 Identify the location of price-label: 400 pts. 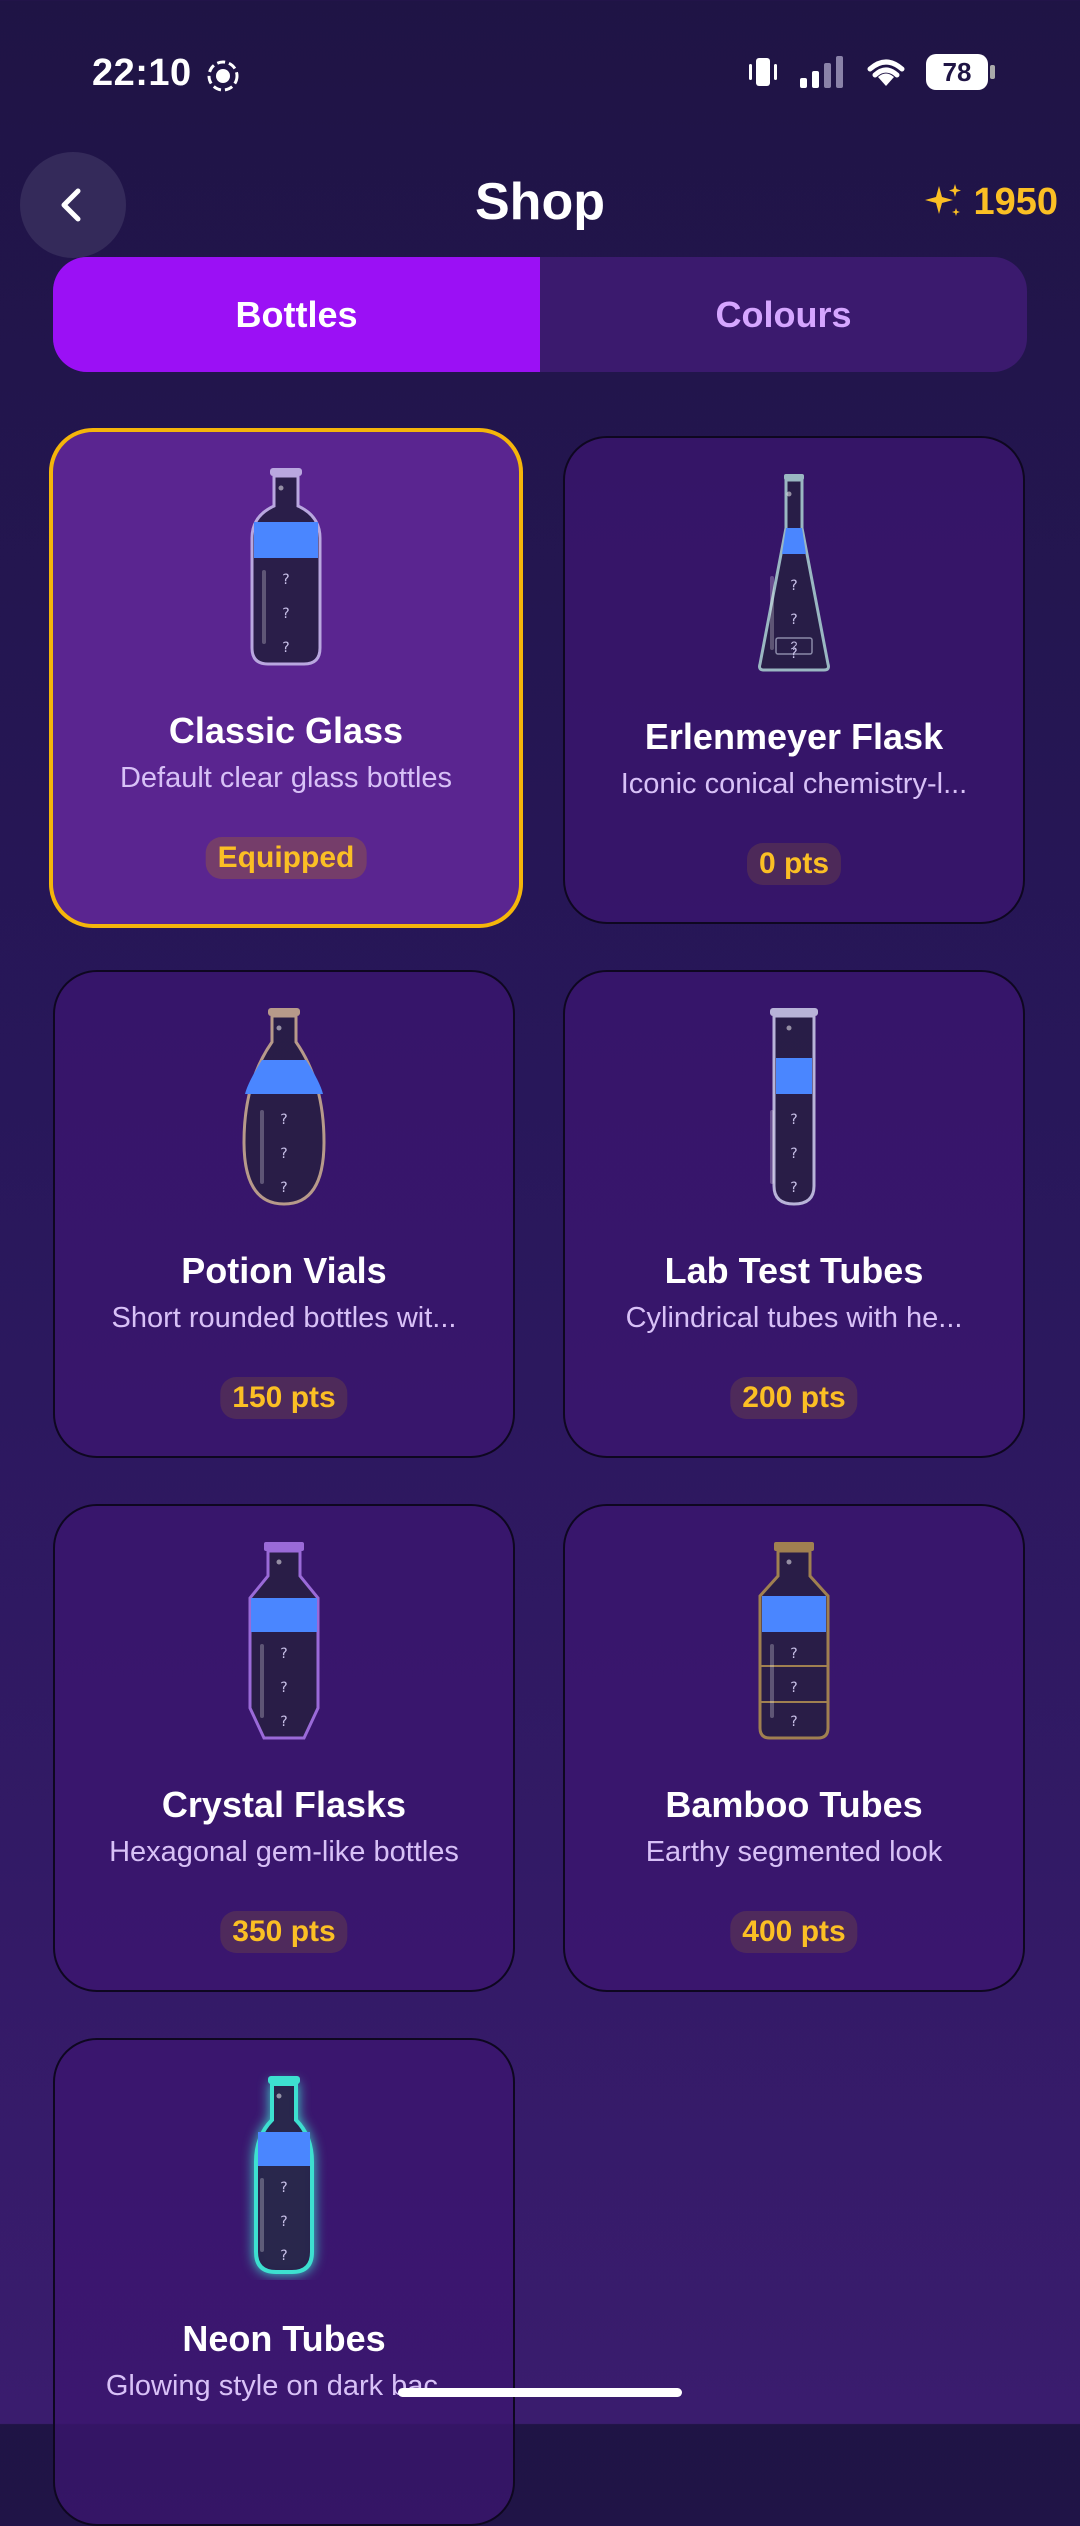
(794, 1932).